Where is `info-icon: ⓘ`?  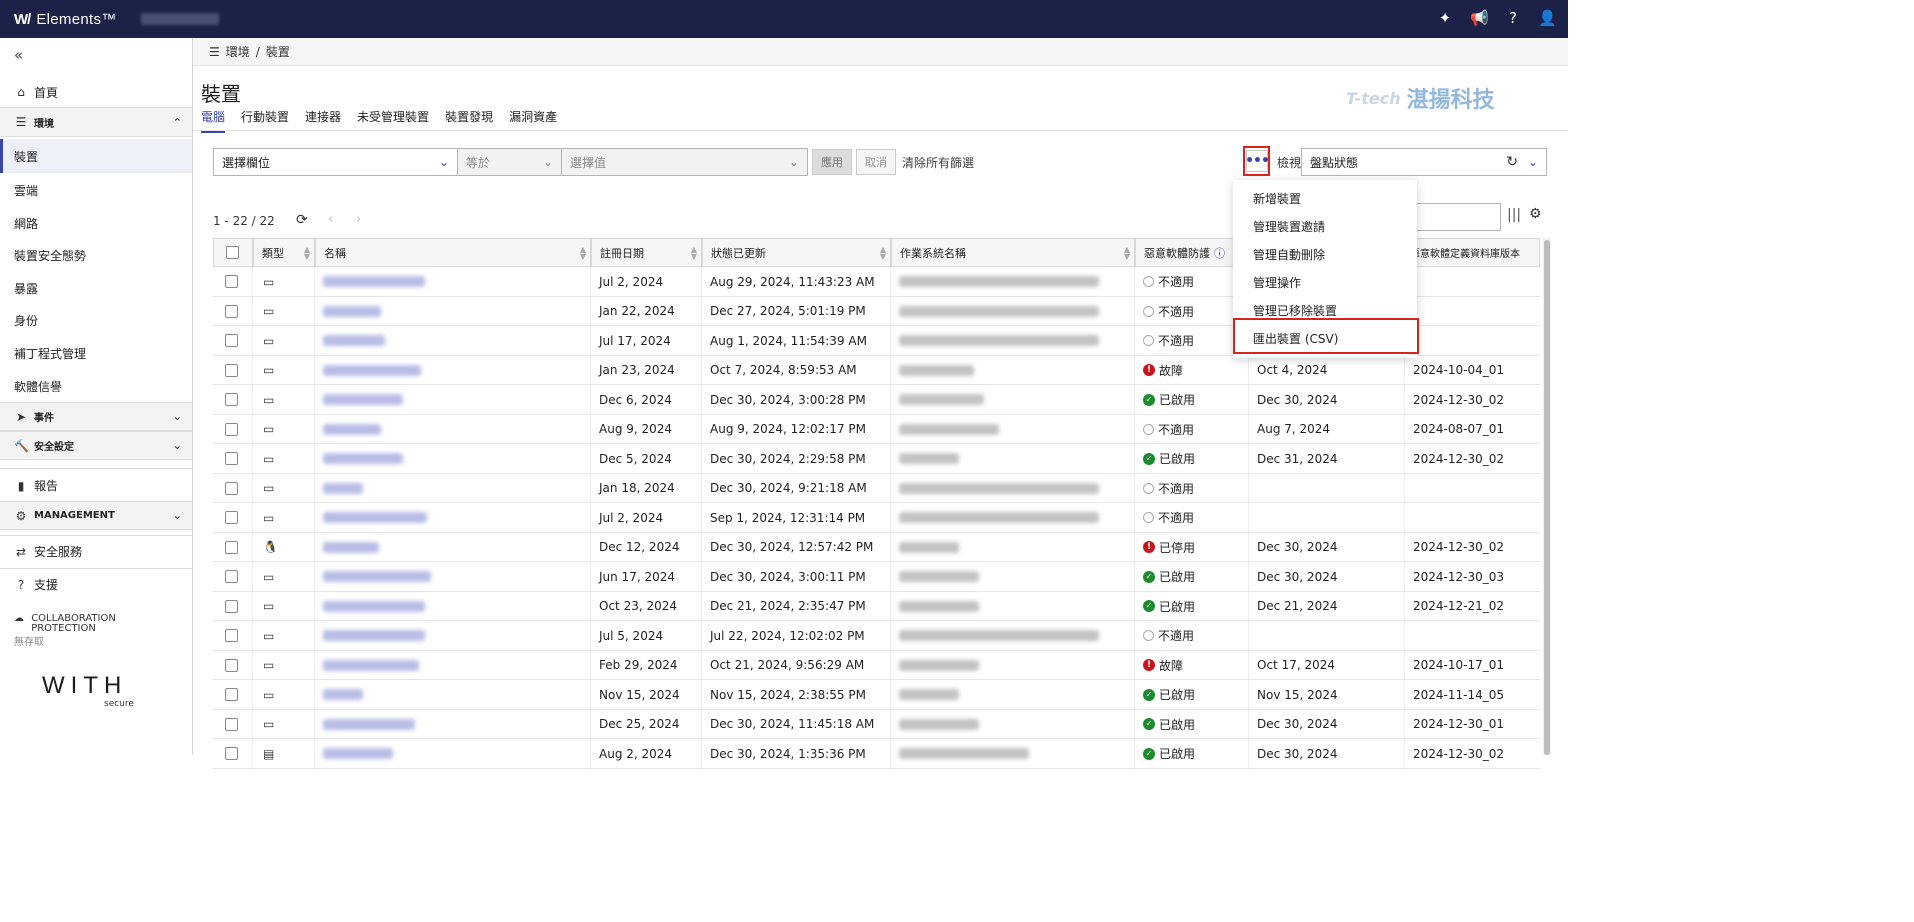 info-icon: ⓘ is located at coordinates (1219, 253).